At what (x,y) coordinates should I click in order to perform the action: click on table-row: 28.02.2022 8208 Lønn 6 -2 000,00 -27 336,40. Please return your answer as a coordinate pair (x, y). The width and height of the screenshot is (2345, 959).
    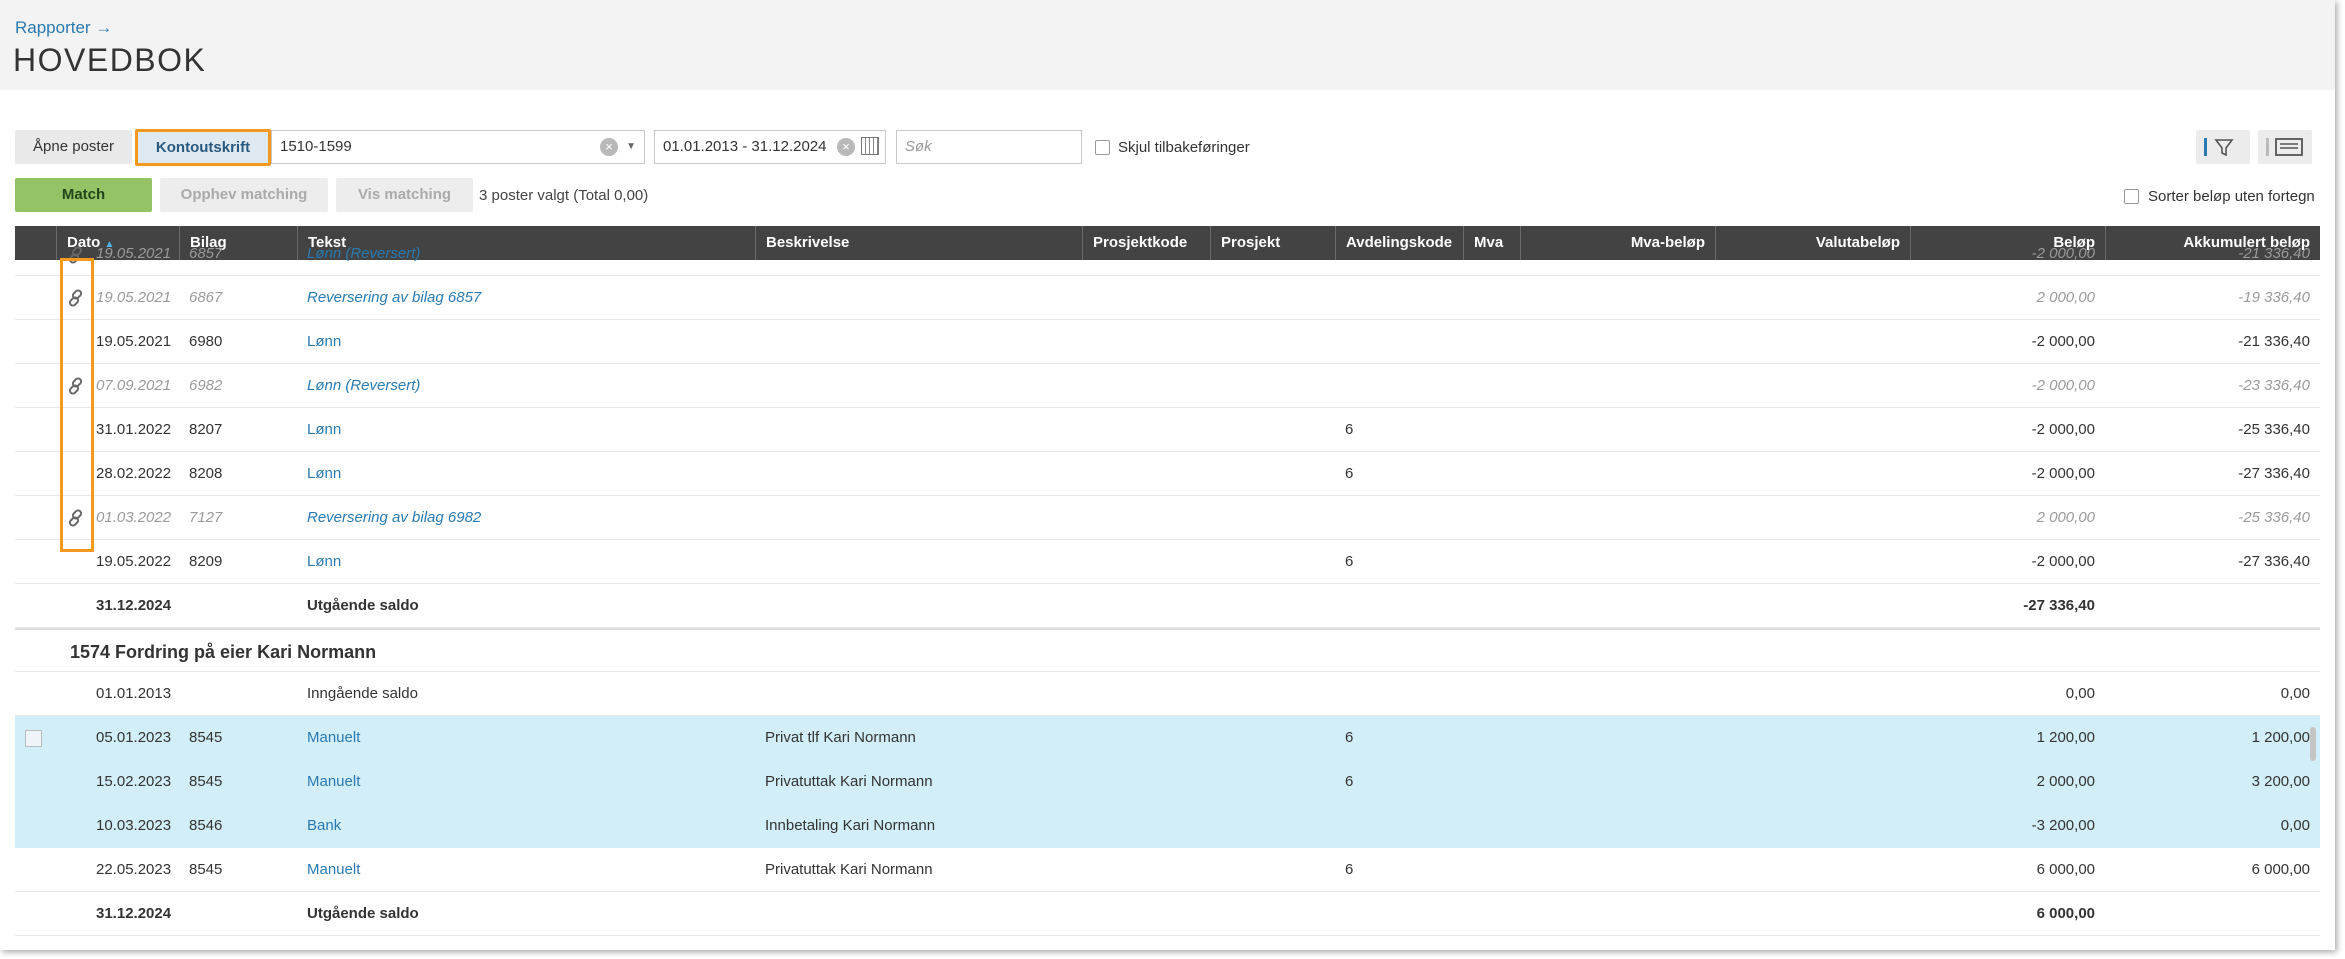
    Looking at the image, I should click on (1167, 474).